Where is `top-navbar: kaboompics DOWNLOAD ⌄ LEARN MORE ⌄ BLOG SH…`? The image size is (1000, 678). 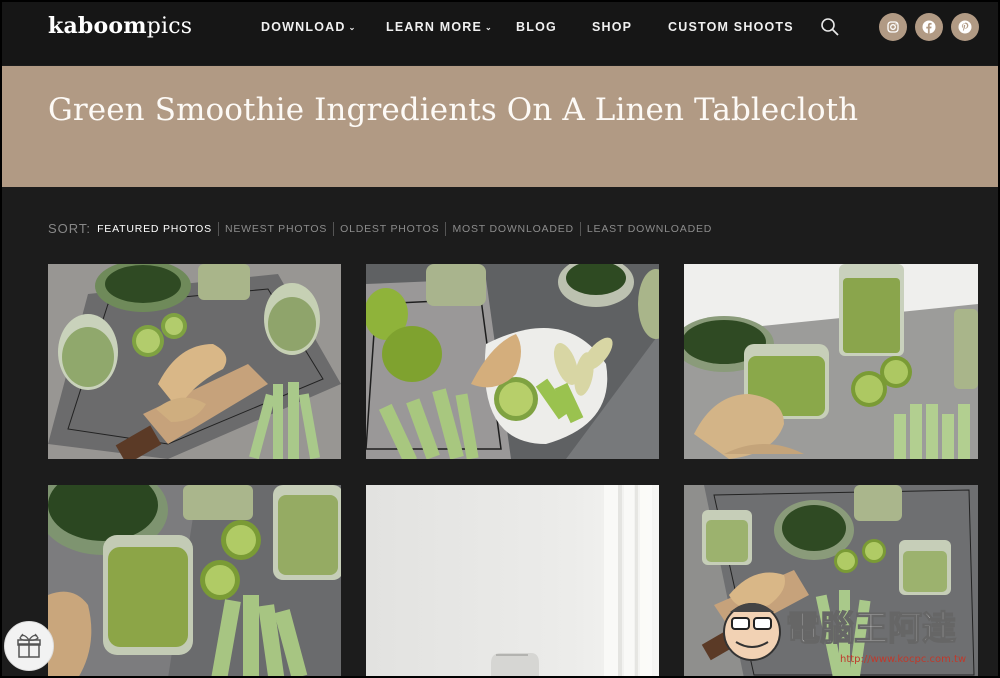 top-navbar: kaboompics DOWNLOAD ⌄ LEARN MORE ⌄ BLOG SH… is located at coordinates (500, 32).